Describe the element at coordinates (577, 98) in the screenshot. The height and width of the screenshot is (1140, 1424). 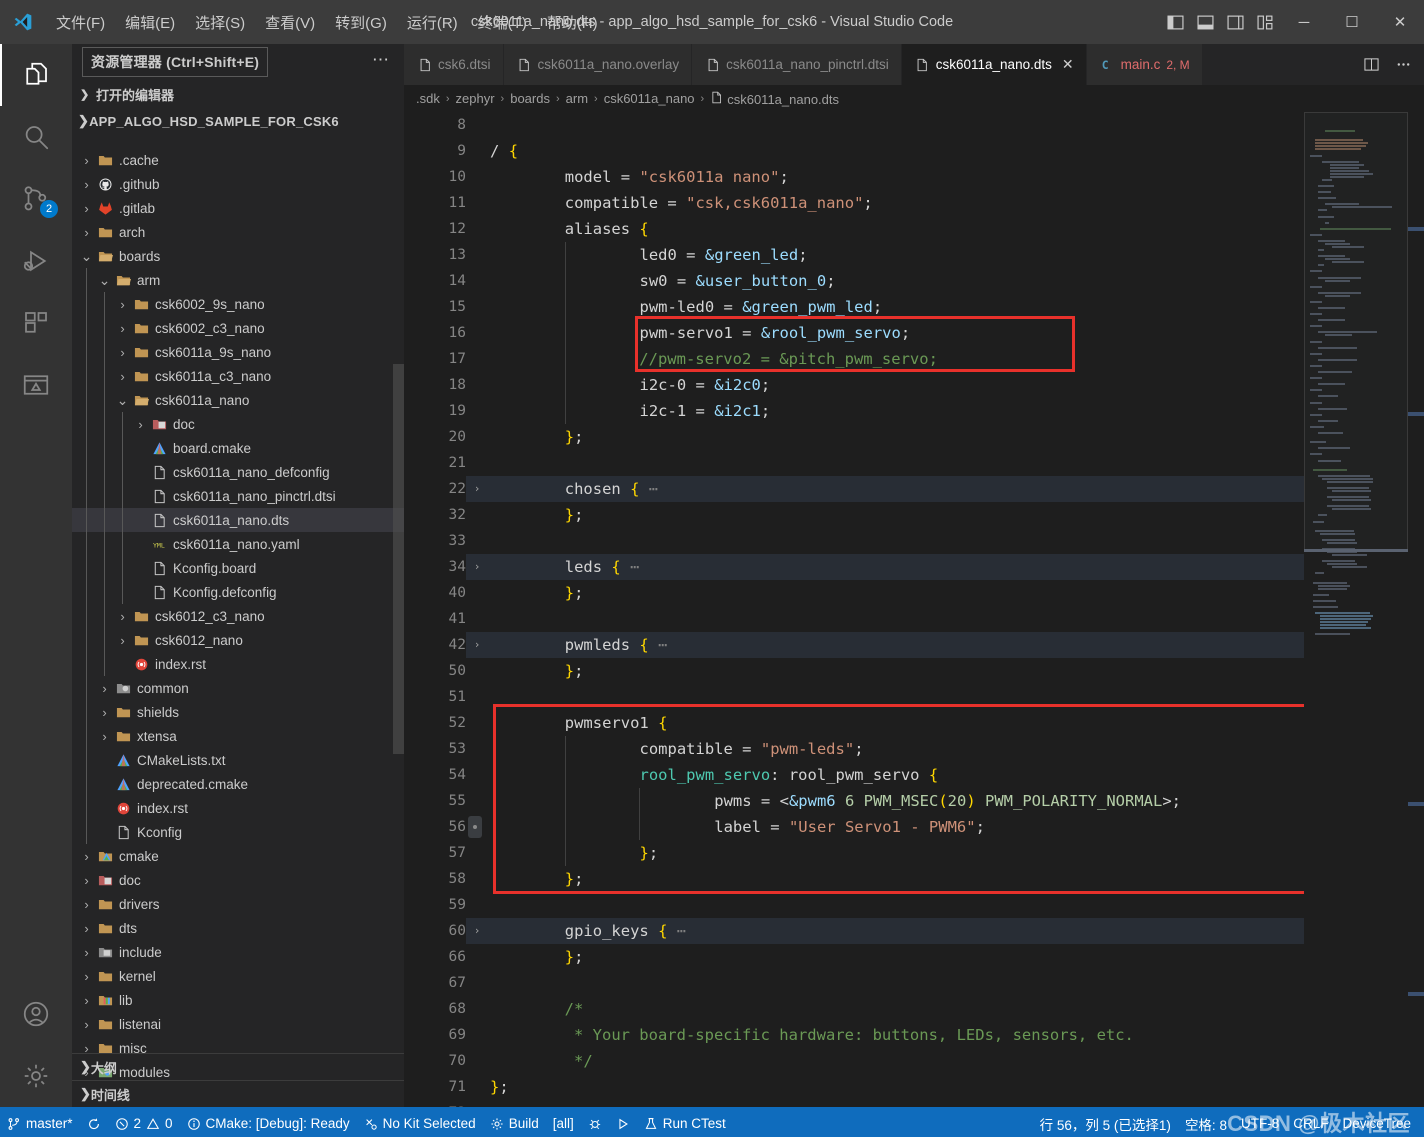
I see `breadcrumb-item: arm` at that location.